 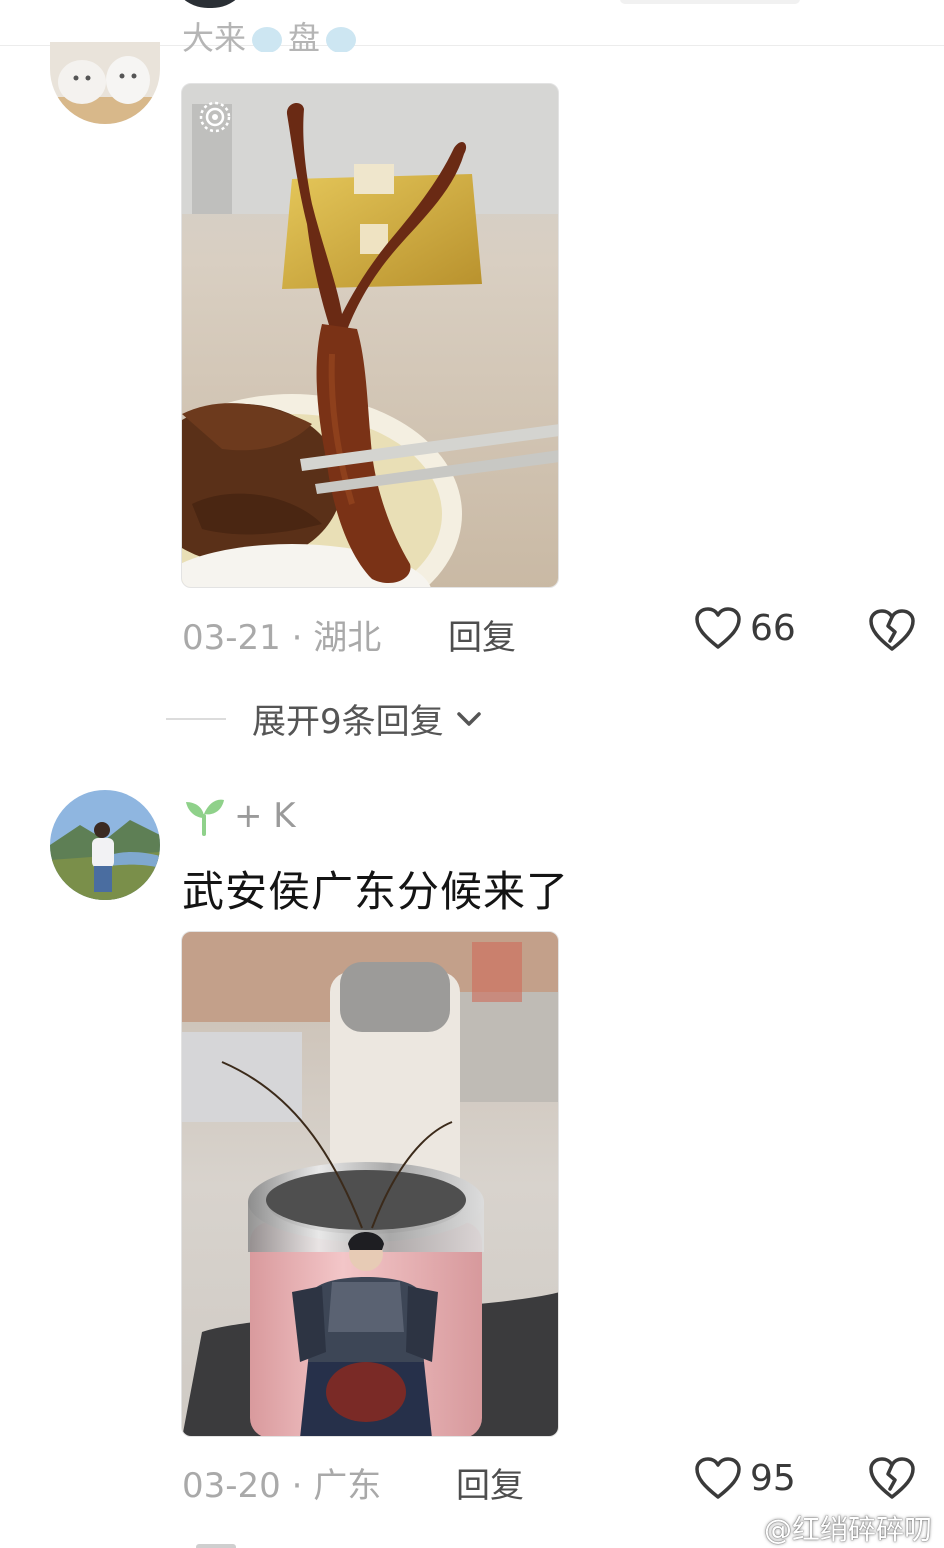 I want to click on divider-line, so click(x=196, y=718).